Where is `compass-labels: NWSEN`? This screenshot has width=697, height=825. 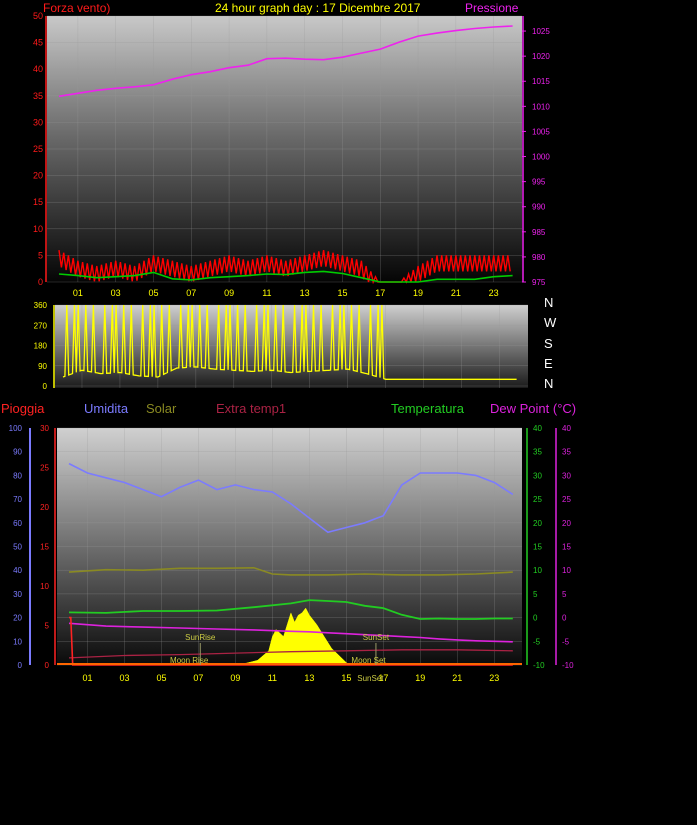
compass-labels: NWSEN is located at coordinates (550, 343).